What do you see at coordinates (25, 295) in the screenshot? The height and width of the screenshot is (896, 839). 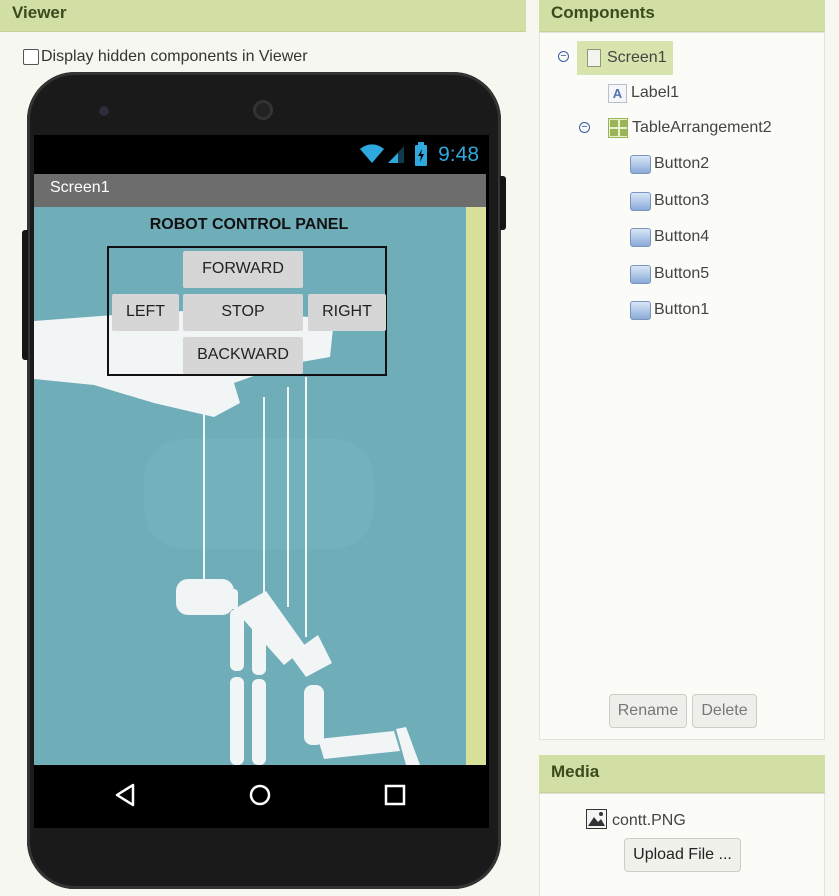 I see `volume-button` at bounding box center [25, 295].